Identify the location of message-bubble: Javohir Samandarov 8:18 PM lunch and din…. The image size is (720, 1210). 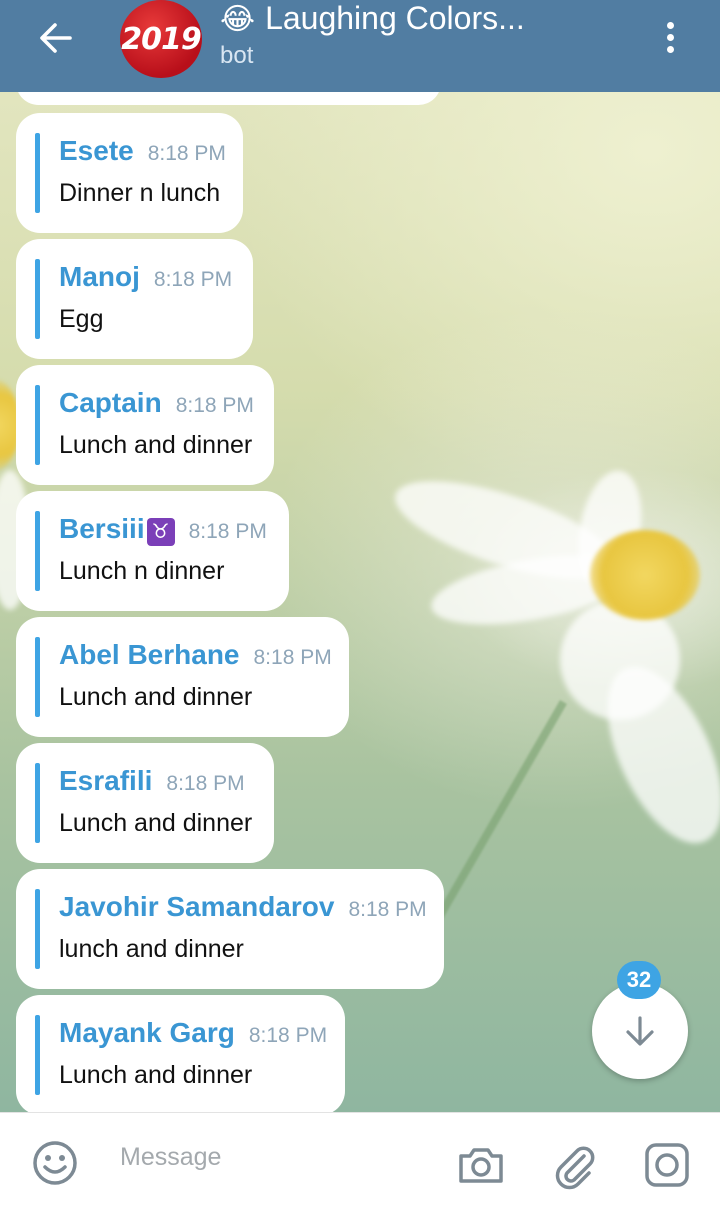
(230, 929).